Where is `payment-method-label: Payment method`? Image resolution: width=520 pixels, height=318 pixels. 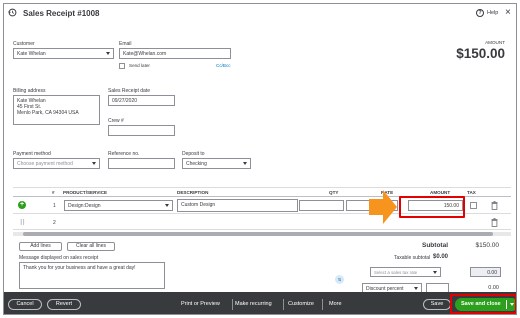 payment-method-label: Payment method is located at coordinates (32, 154).